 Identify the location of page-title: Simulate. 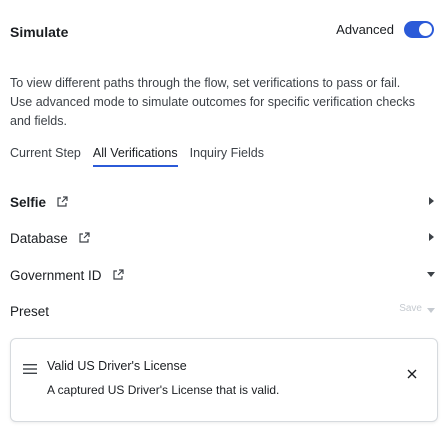
(39, 32).